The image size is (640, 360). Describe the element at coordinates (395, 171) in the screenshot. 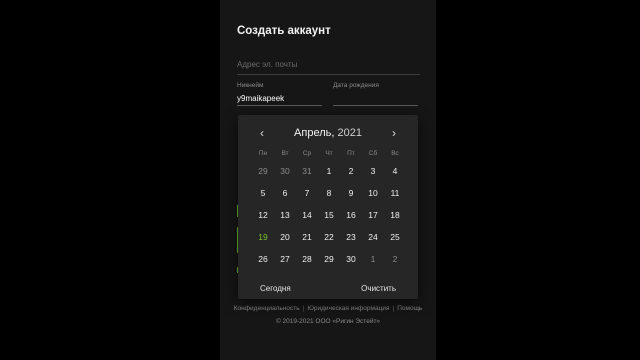

I see `day-cell: 4` at that location.